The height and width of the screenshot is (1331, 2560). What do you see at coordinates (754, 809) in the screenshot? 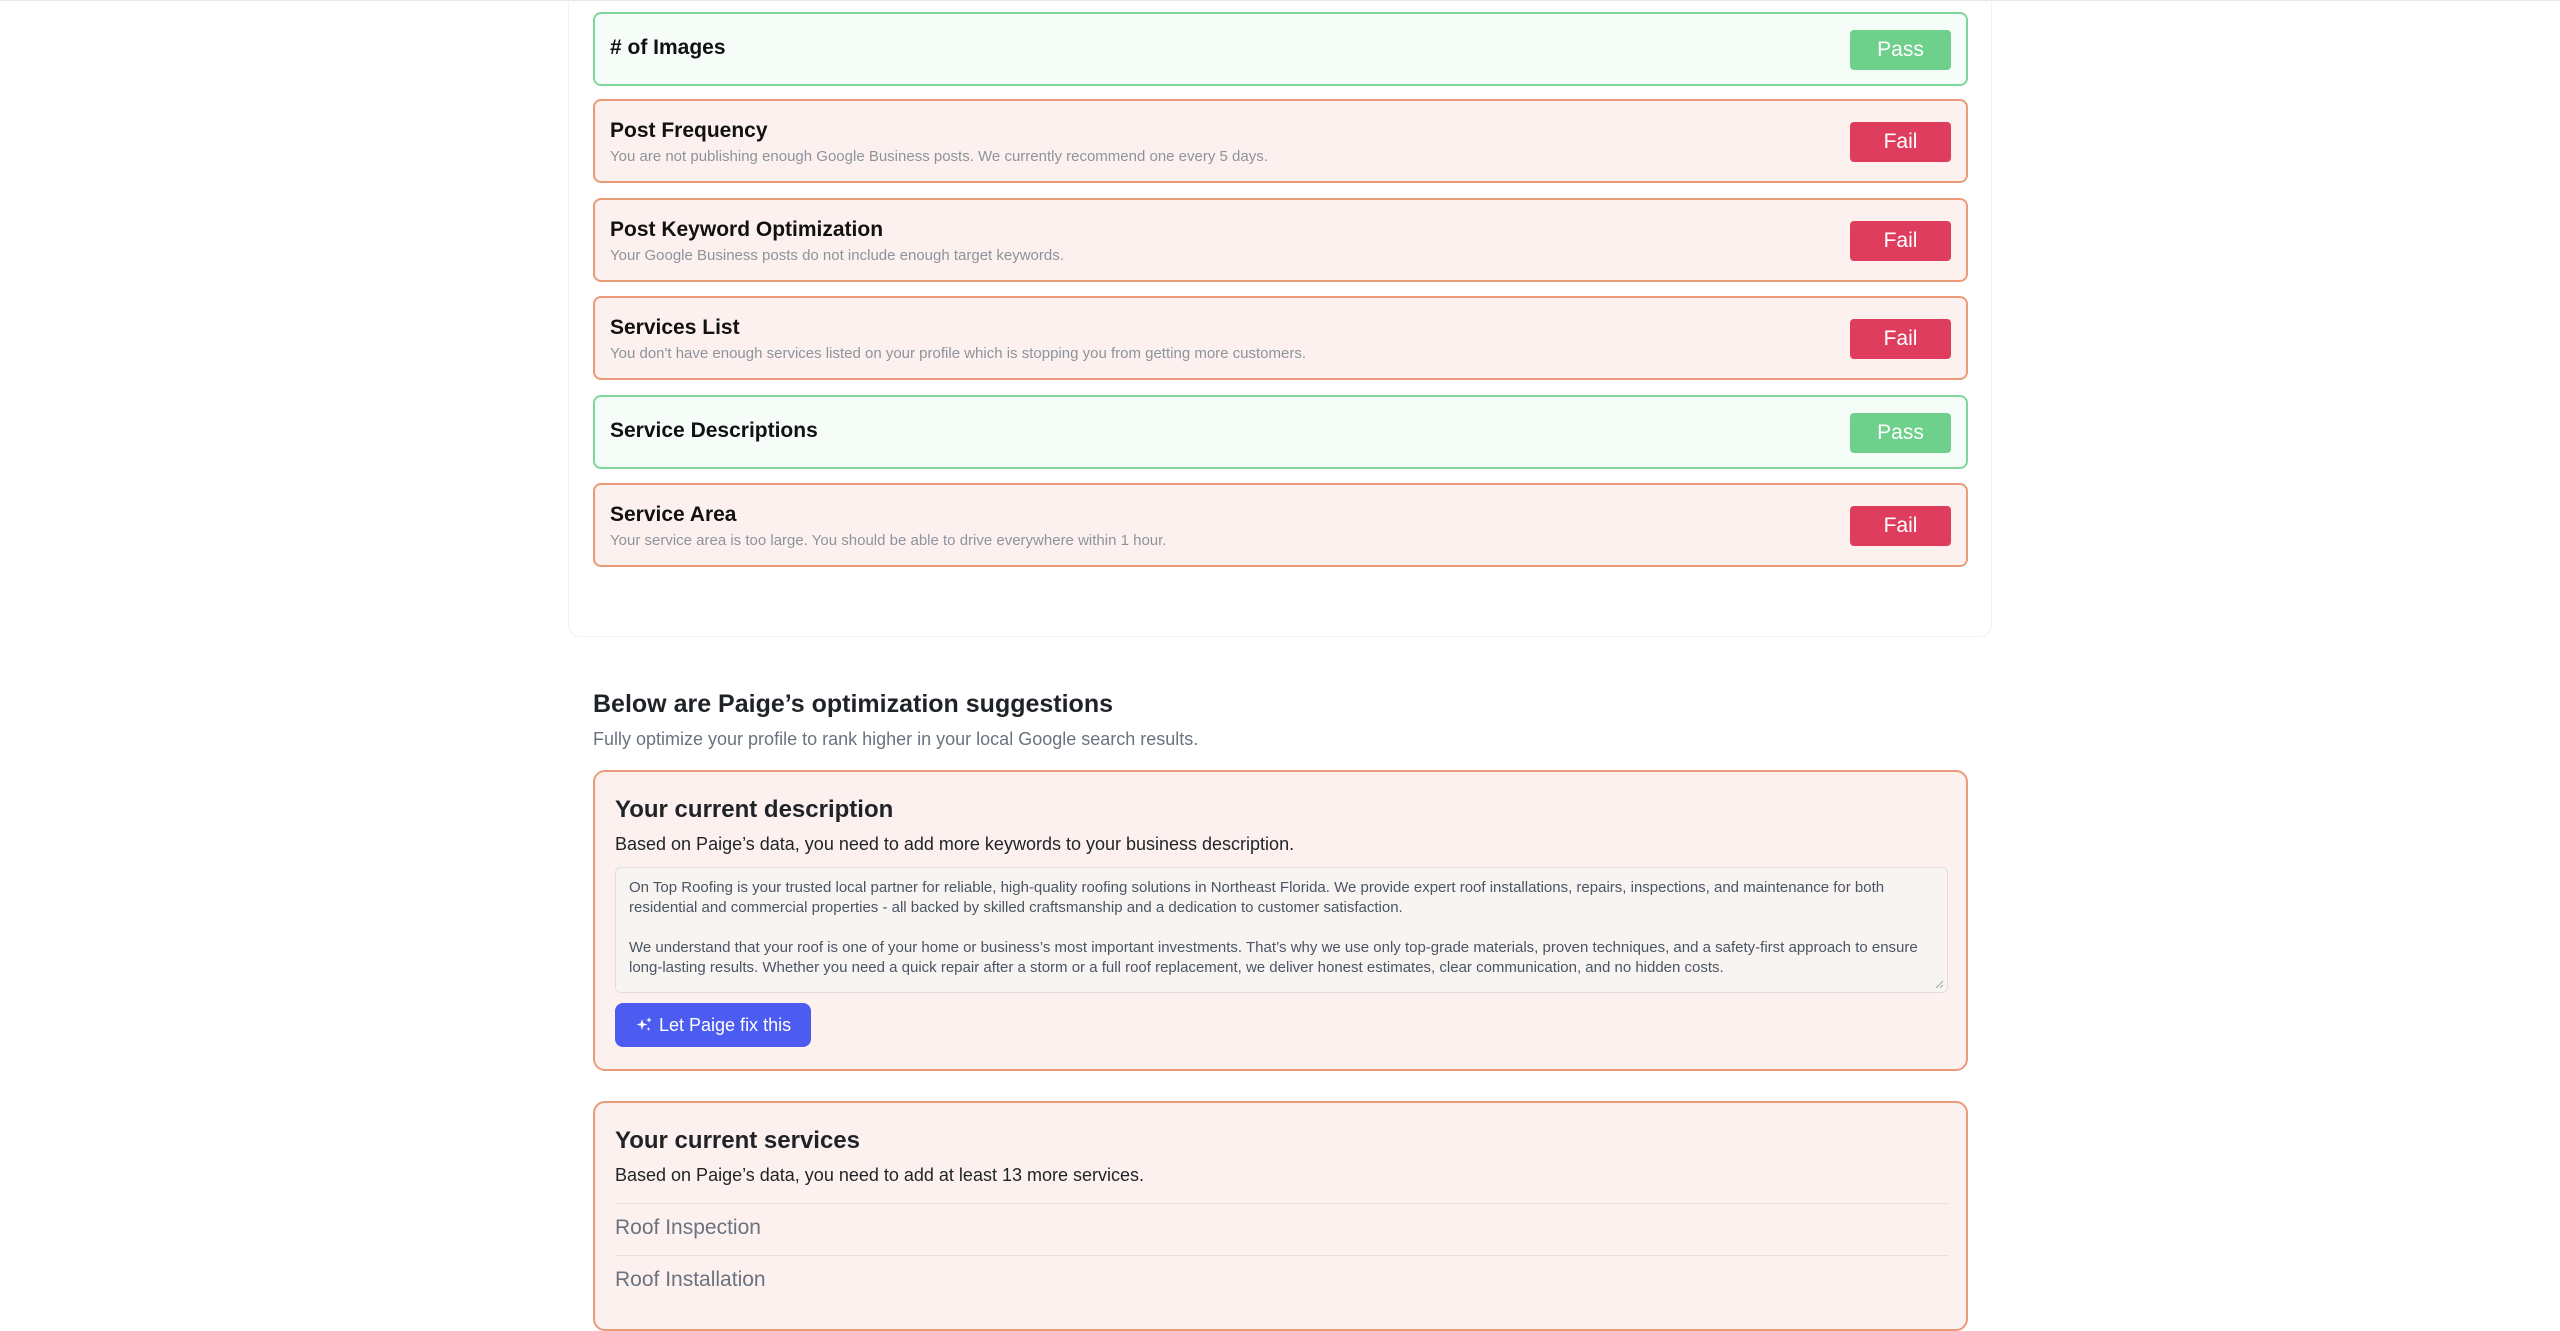
I see `description-card-title: Your current description` at bounding box center [754, 809].